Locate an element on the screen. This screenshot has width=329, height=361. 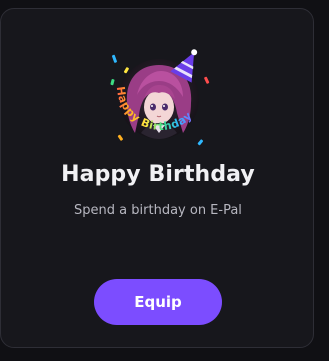
birthday-badge: Happy Birthday is located at coordinates (159, 99).